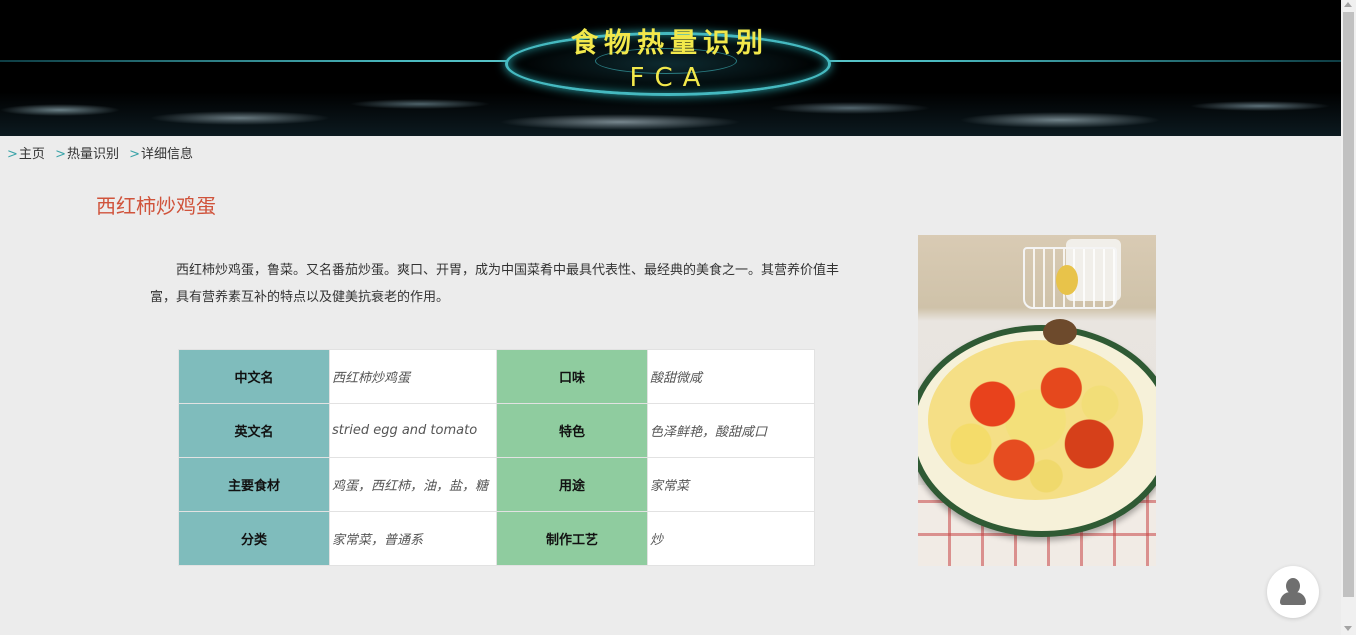 This screenshot has width=1356, height=635. I want to click on info-label: 中文名, so click(254, 376).